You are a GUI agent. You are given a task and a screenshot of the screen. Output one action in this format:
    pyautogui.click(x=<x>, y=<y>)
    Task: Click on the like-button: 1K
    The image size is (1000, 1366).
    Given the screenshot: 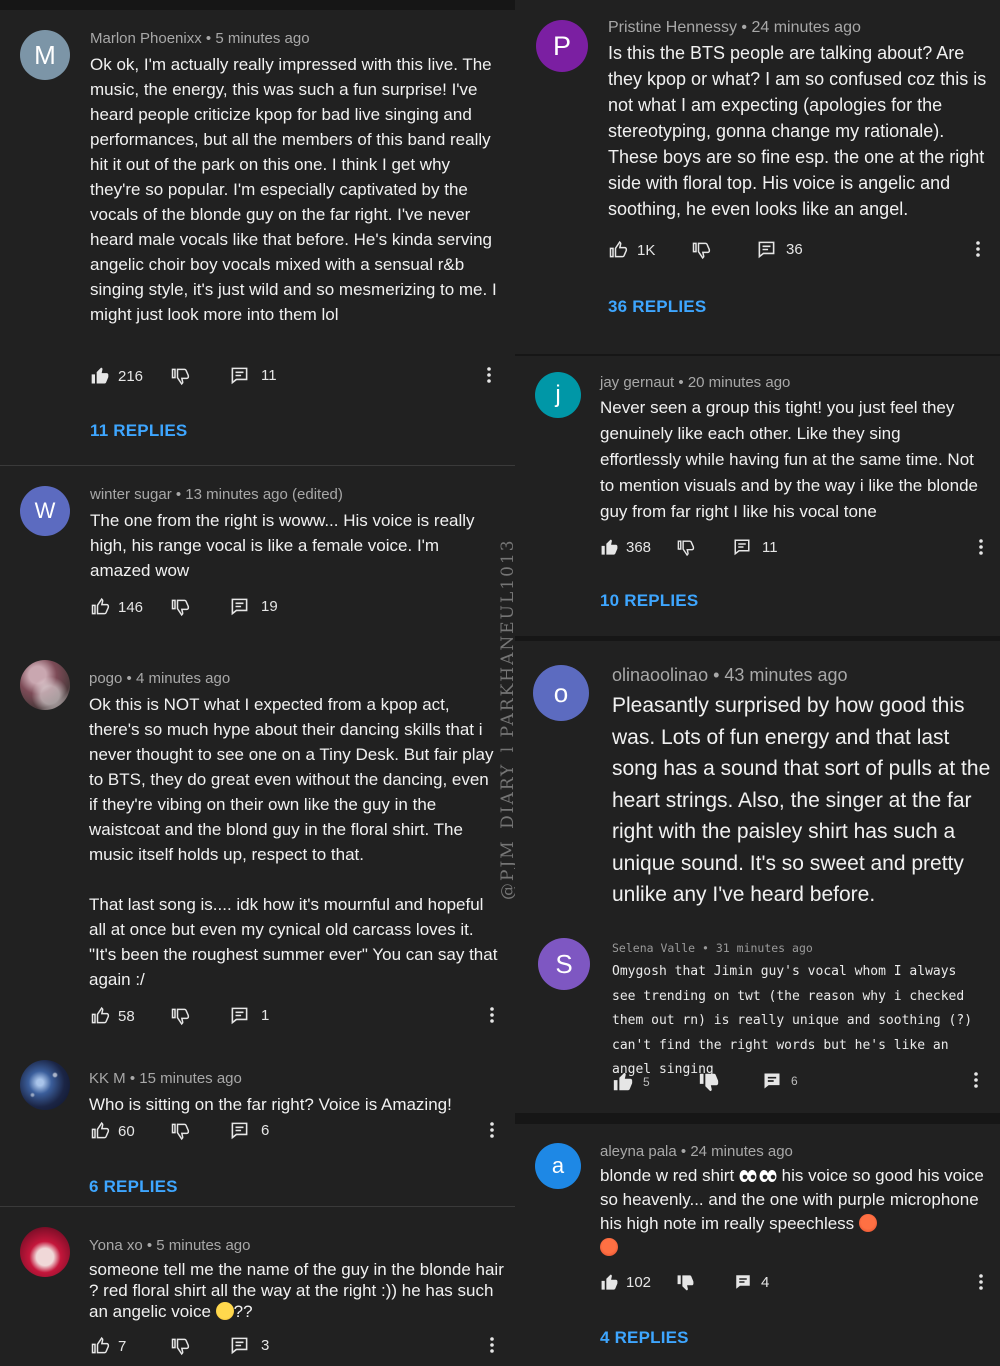 What is the action you would take?
    pyautogui.click(x=631, y=250)
    